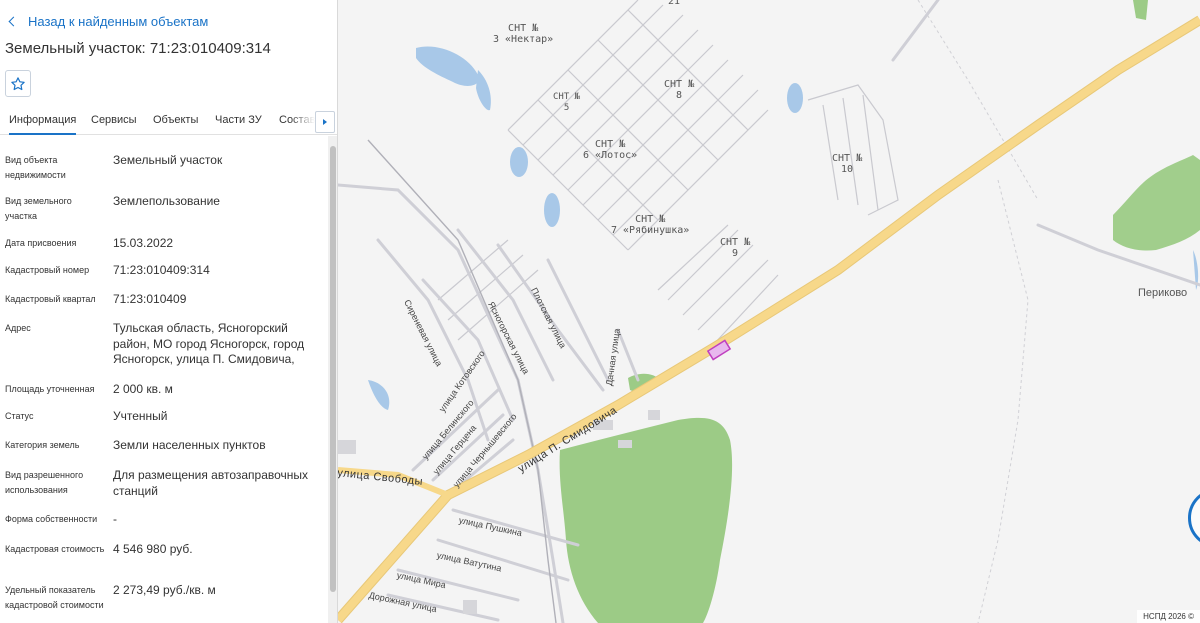 The width and height of the screenshot is (1200, 623). I want to click on snt-label-5: СНТ № 5, so click(567, 102).